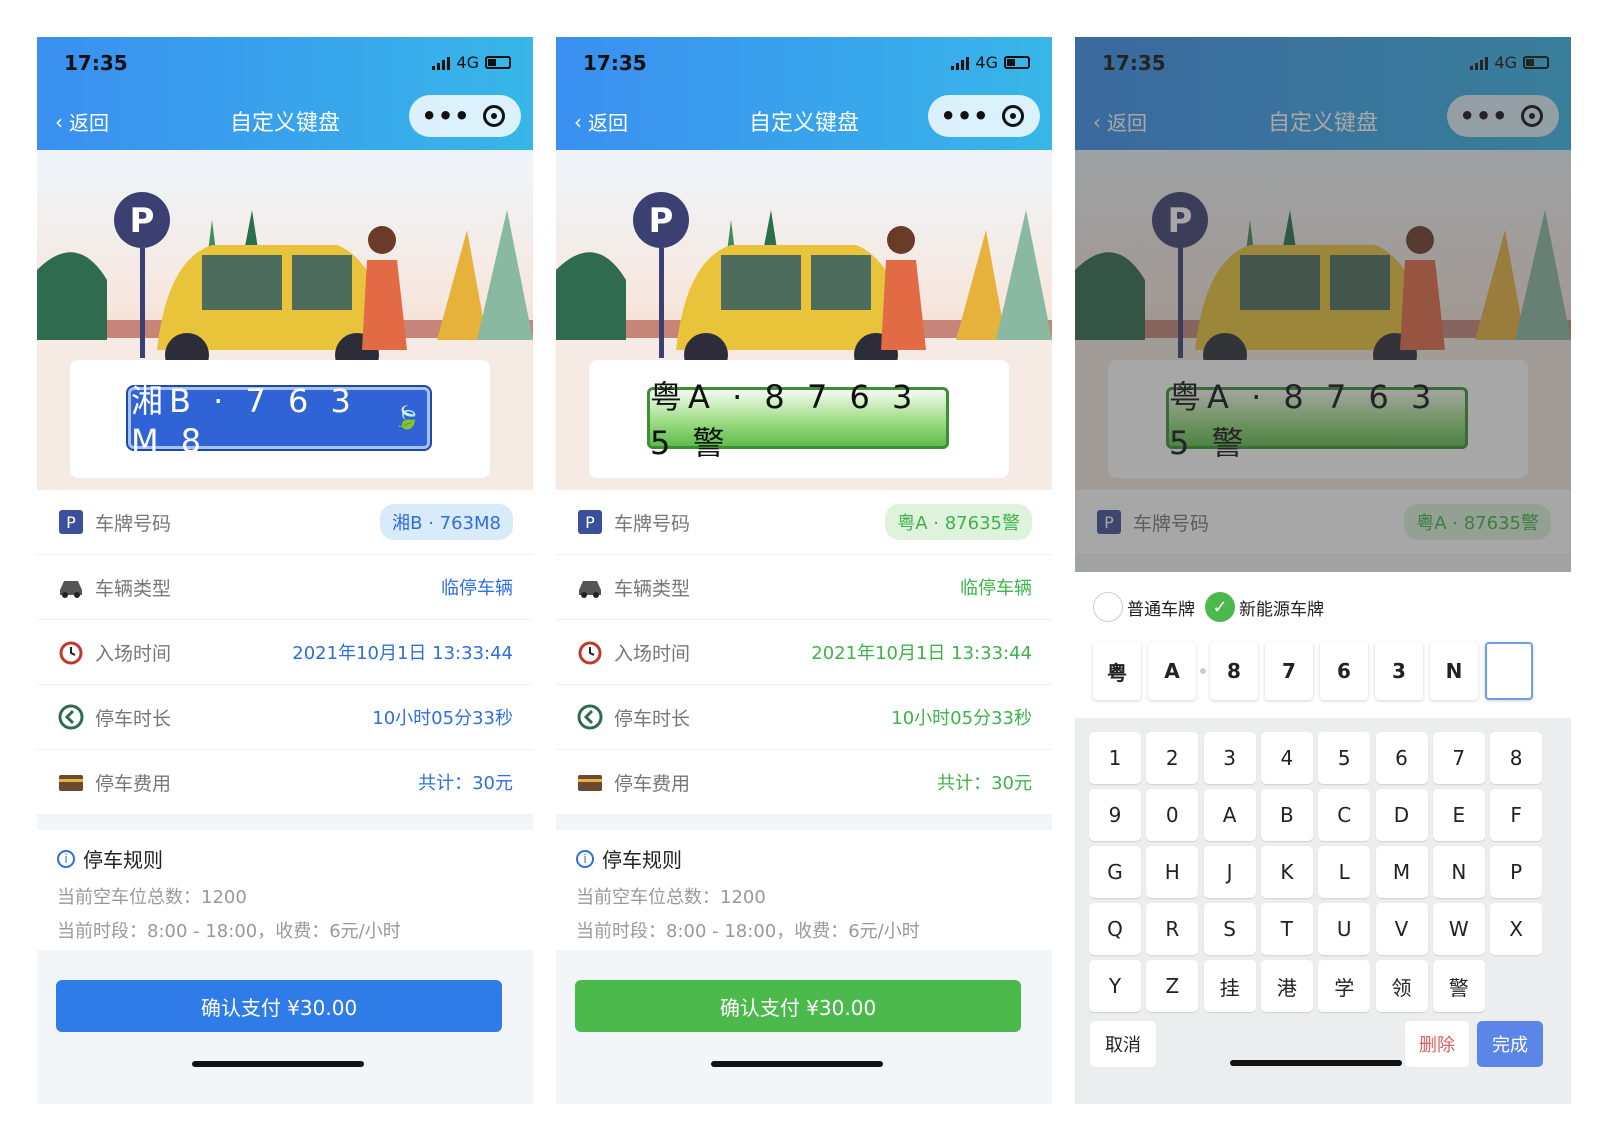  I want to click on keyboard-key: 5, so click(1344, 758).